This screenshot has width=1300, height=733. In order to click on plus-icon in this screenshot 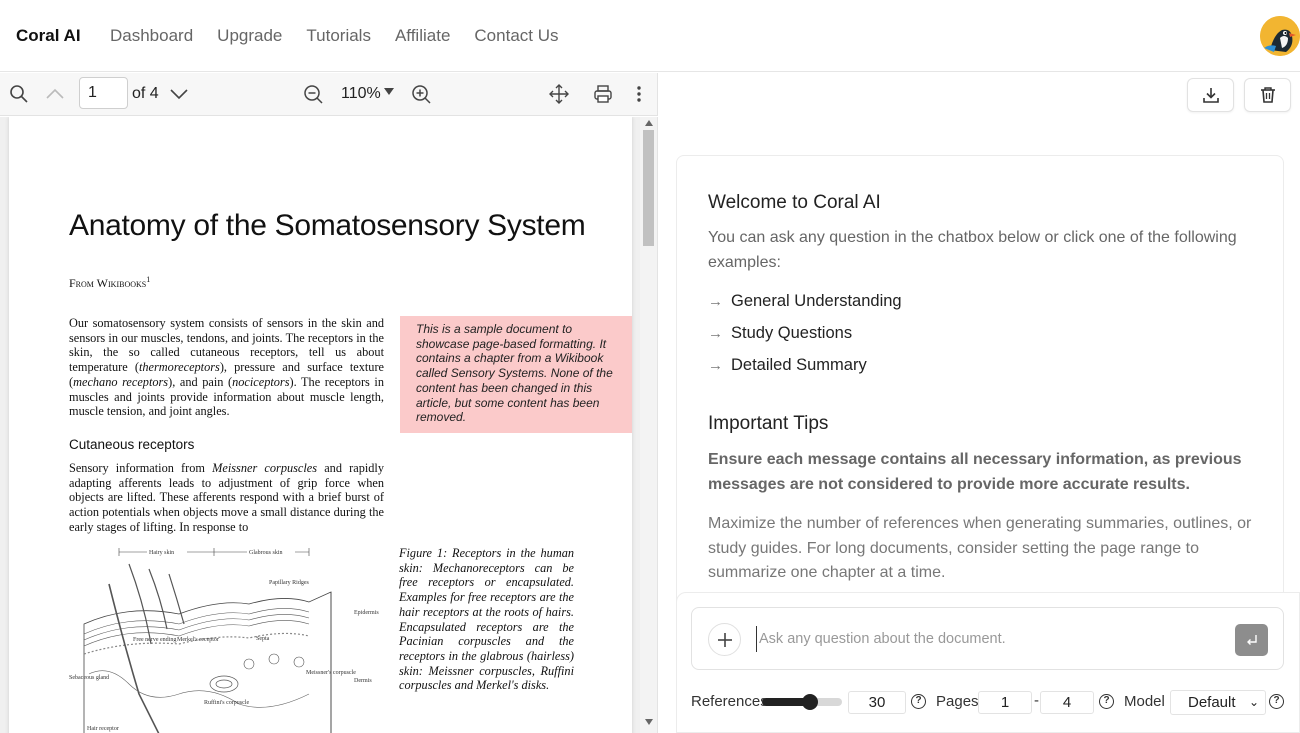, I will do `click(724, 639)`.